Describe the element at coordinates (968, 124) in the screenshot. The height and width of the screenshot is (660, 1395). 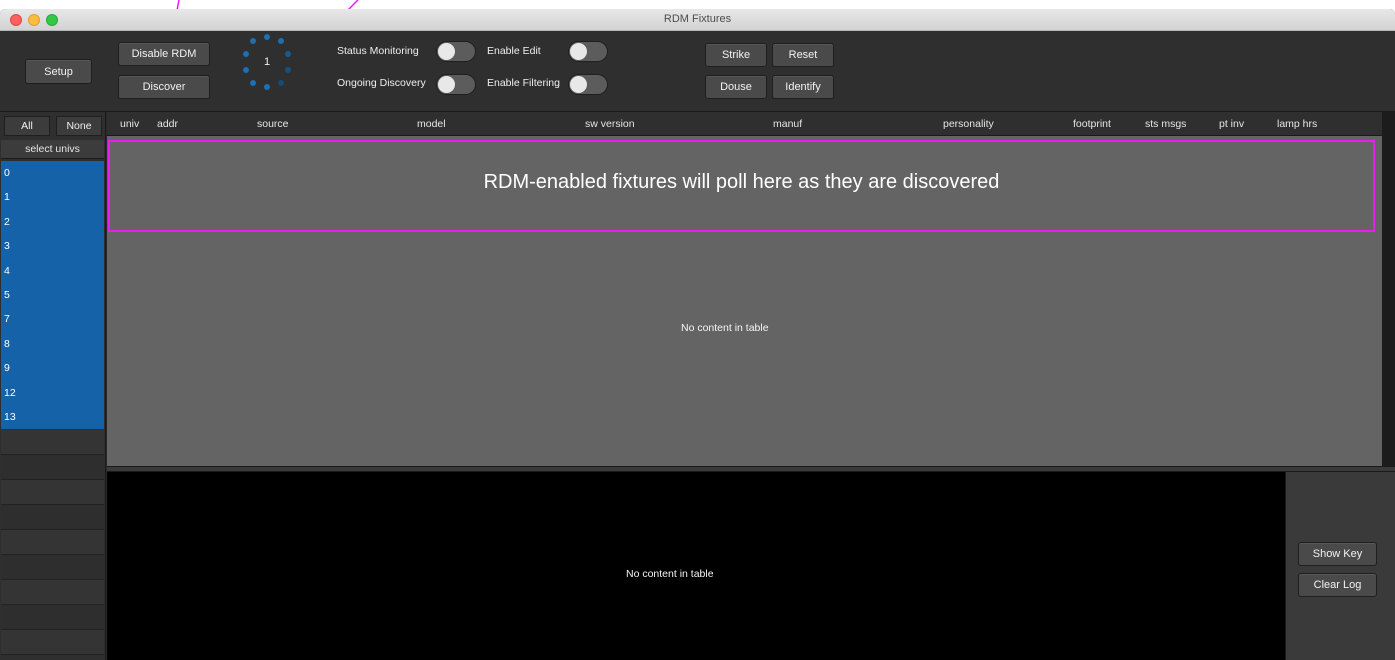
I see `column-header-personality: personality` at that location.